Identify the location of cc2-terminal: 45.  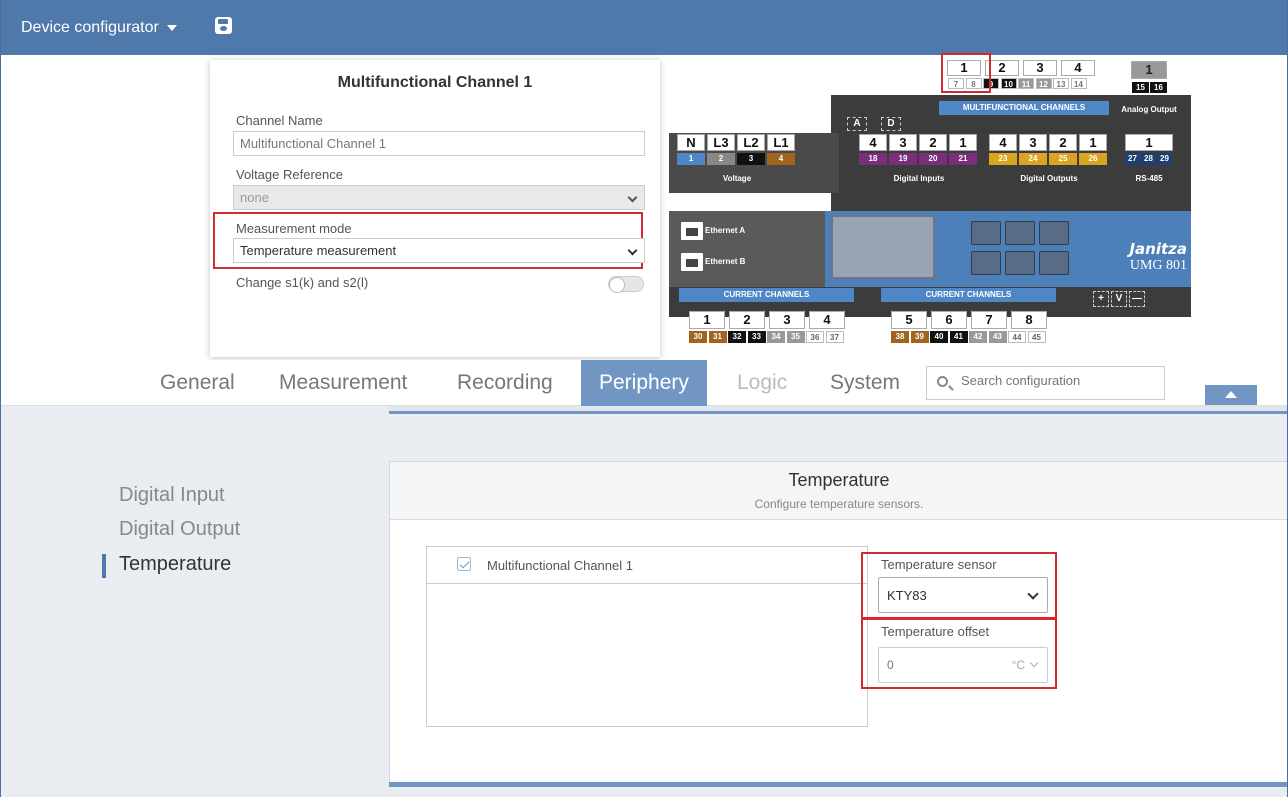
(1036, 337).